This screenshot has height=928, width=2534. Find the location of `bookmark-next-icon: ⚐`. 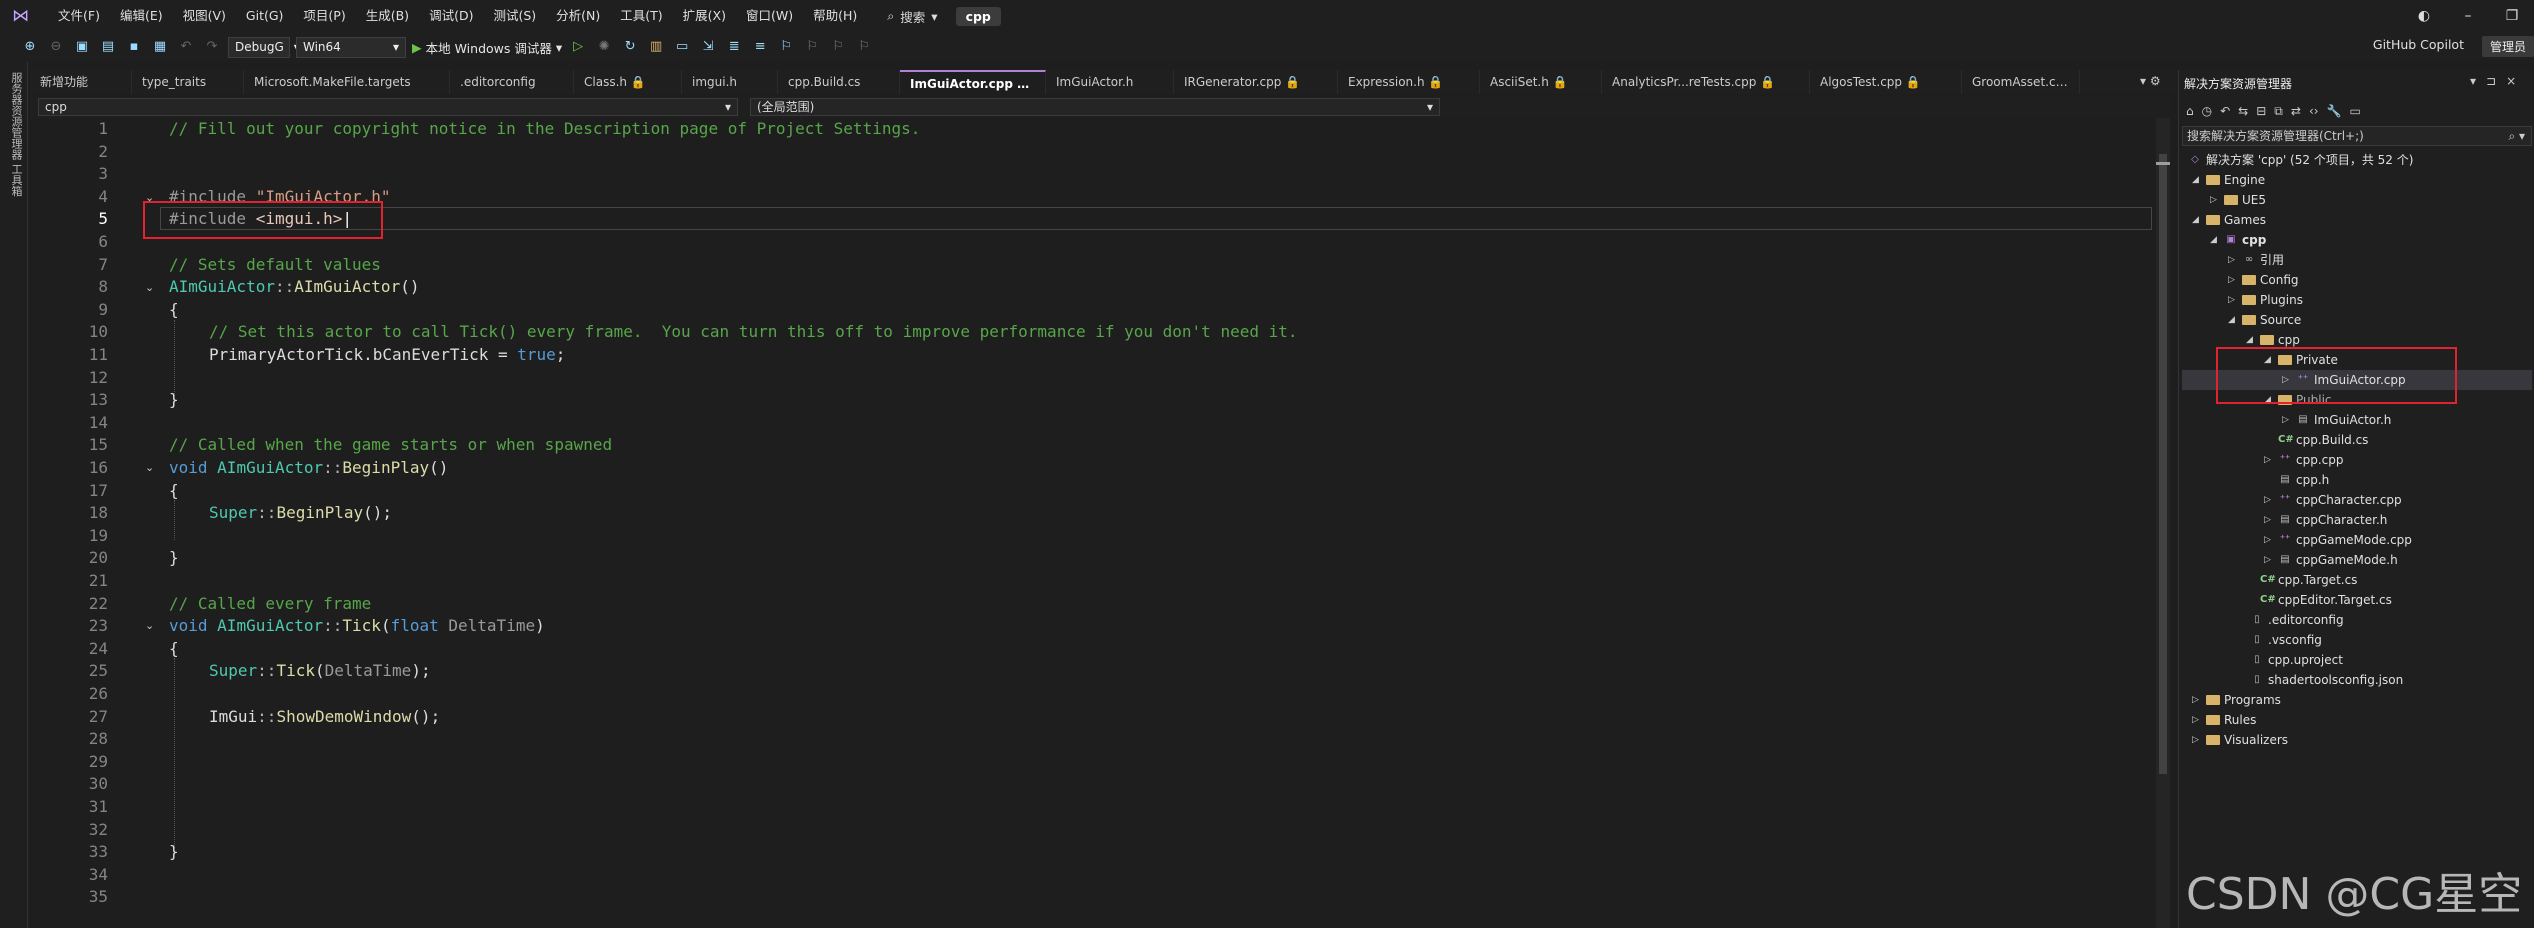

bookmark-next-icon: ⚐ is located at coordinates (838, 47).